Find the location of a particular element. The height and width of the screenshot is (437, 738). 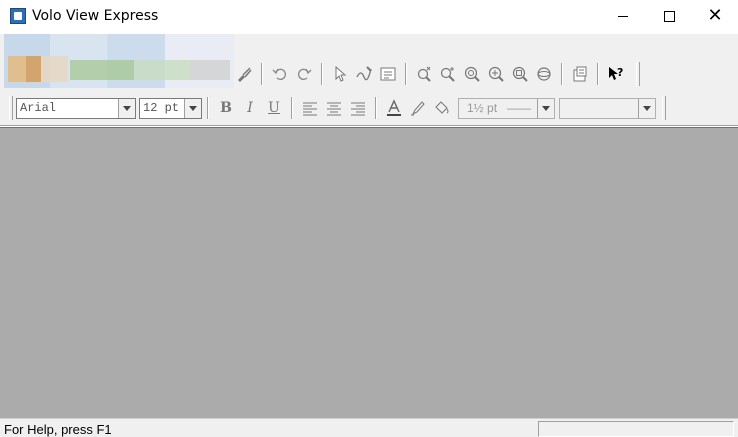

minimize-icon is located at coordinates (623, 16).